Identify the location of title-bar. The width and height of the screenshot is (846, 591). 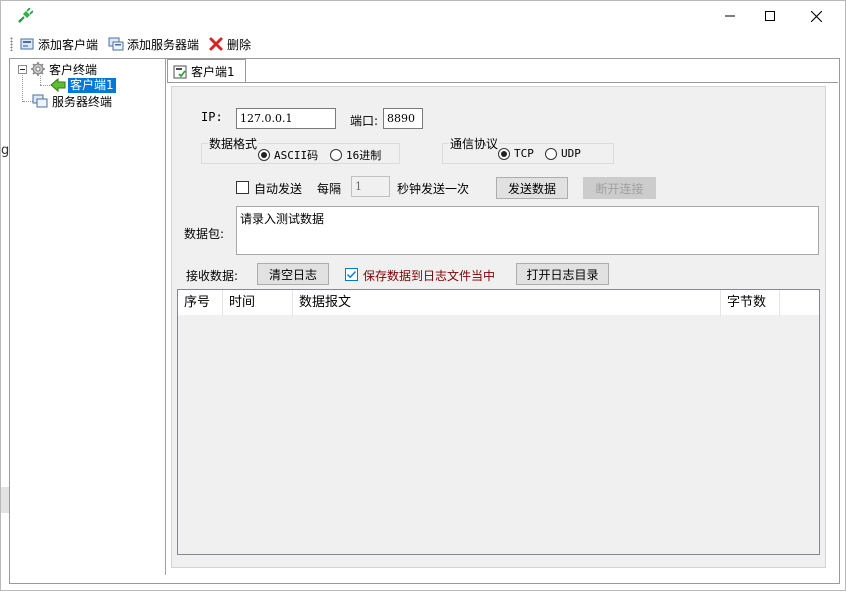
(423, 16).